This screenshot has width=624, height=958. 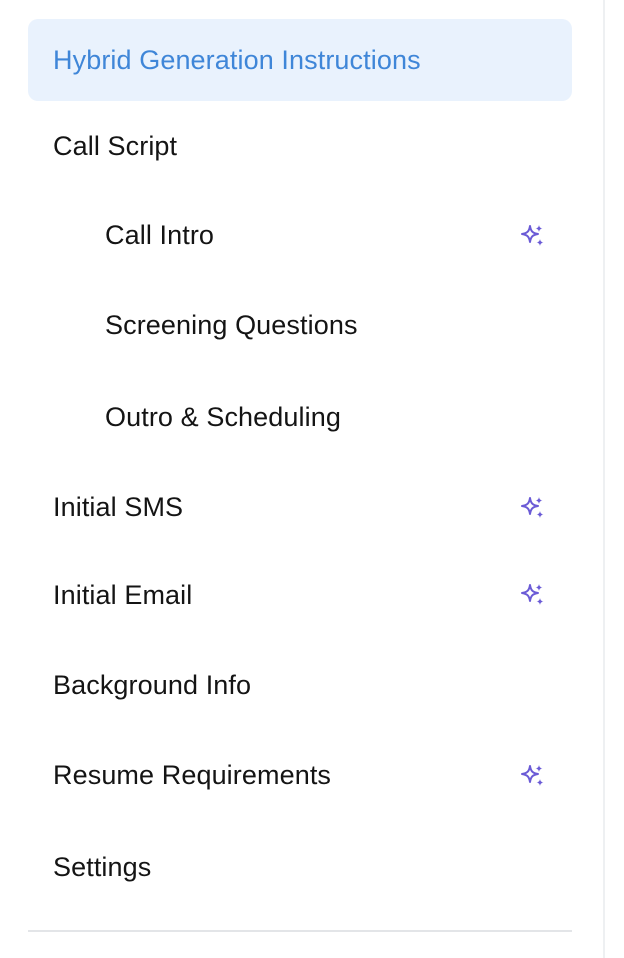 I want to click on nav-item-outro-scheduling: Outro & Scheduling, so click(x=300, y=417).